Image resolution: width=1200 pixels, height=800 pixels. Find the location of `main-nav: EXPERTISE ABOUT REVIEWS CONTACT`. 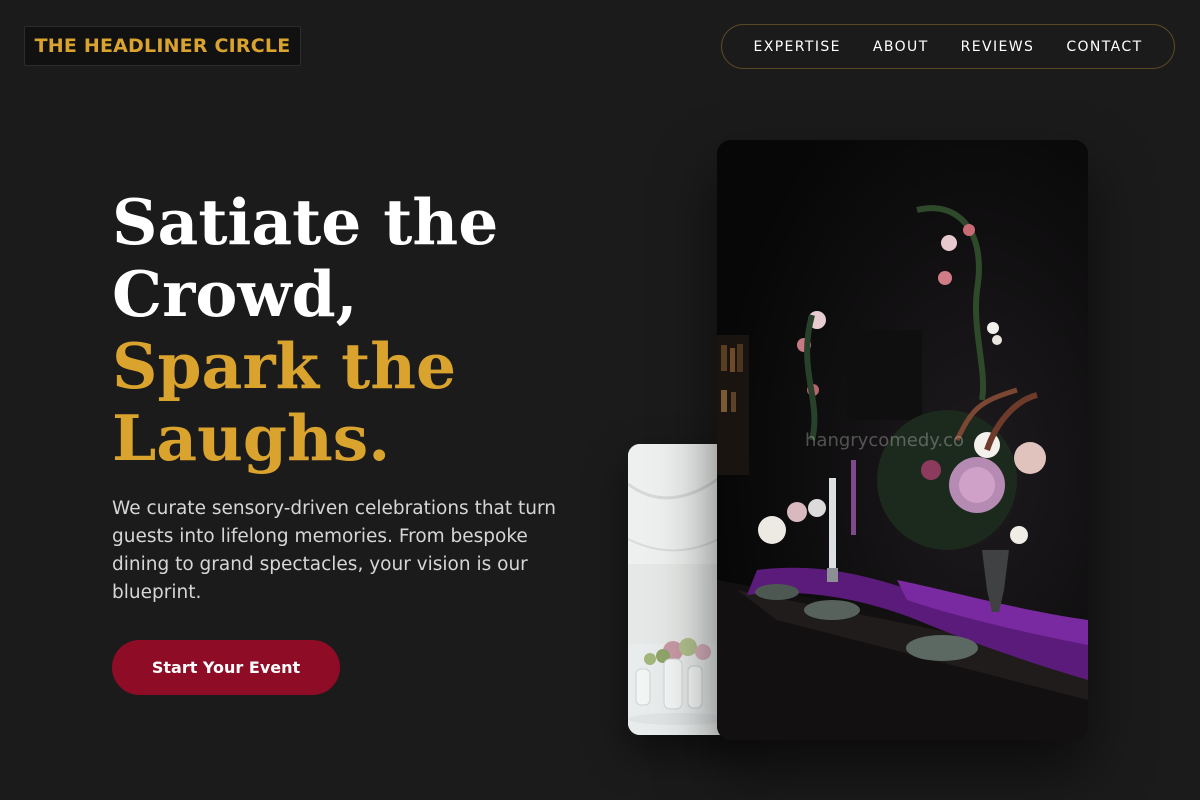

main-nav: EXPERTISE ABOUT REVIEWS CONTACT is located at coordinates (948, 46).